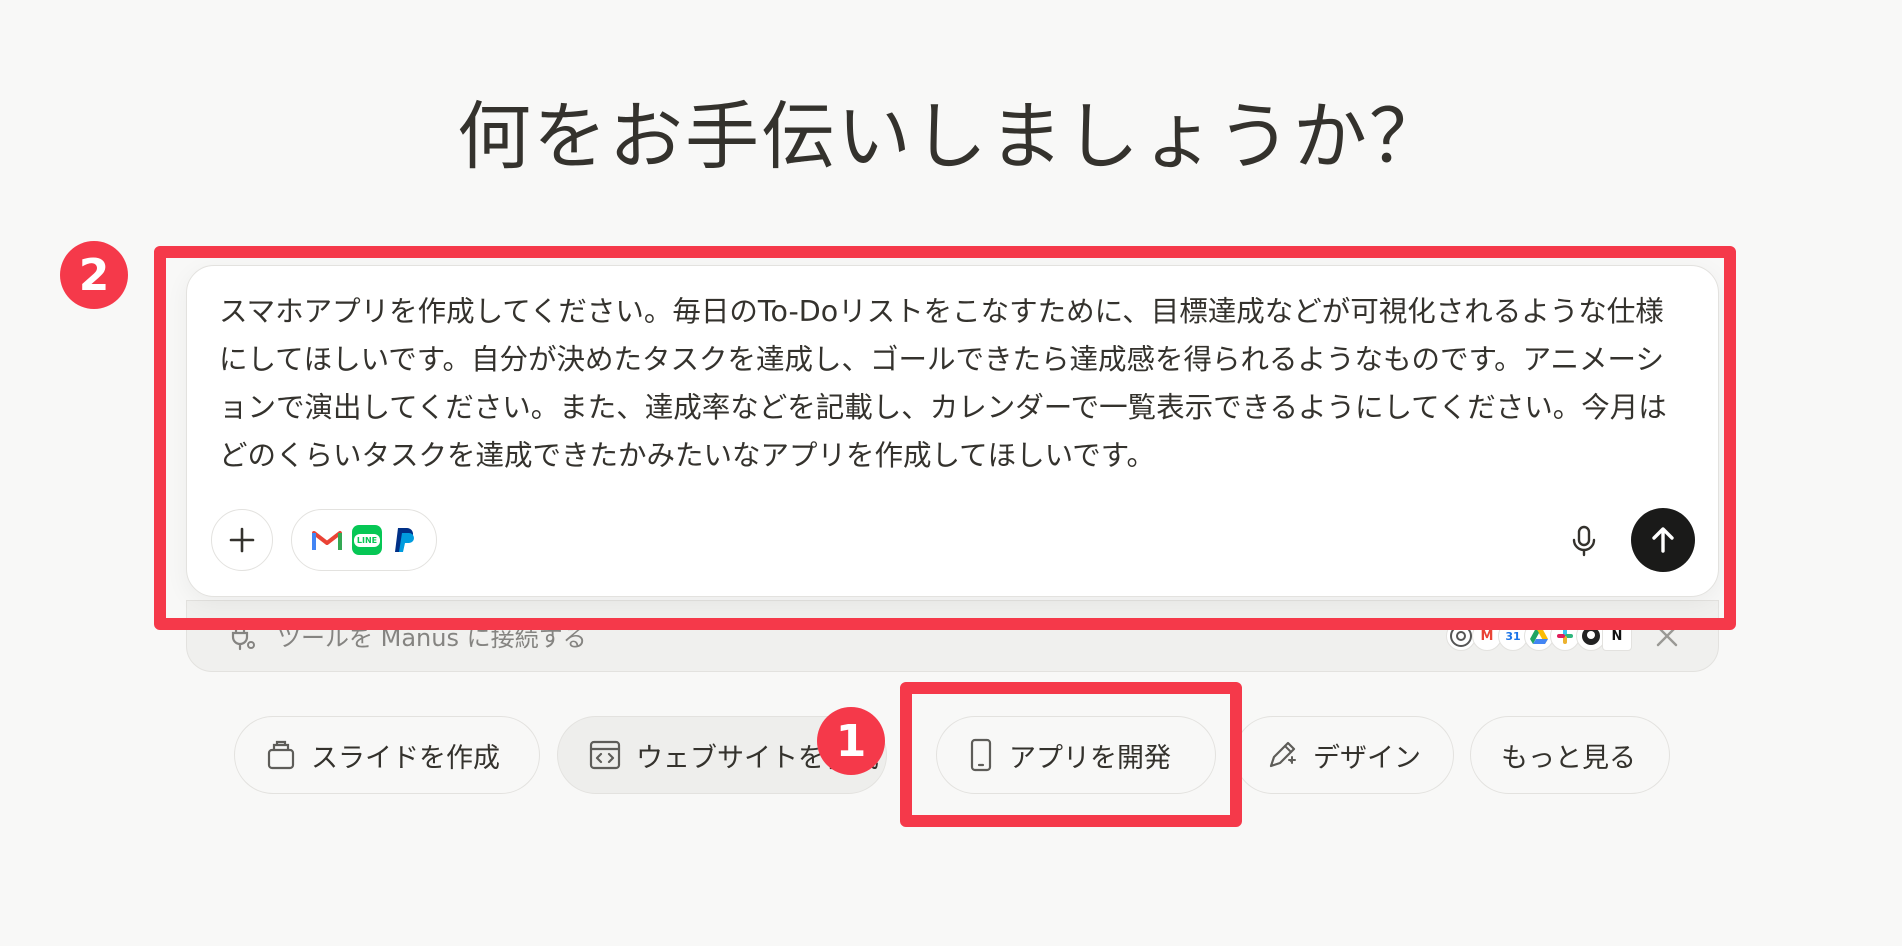 The width and height of the screenshot is (1902, 946). I want to click on chip-see-more: もっと見る, so click(1570, 755).